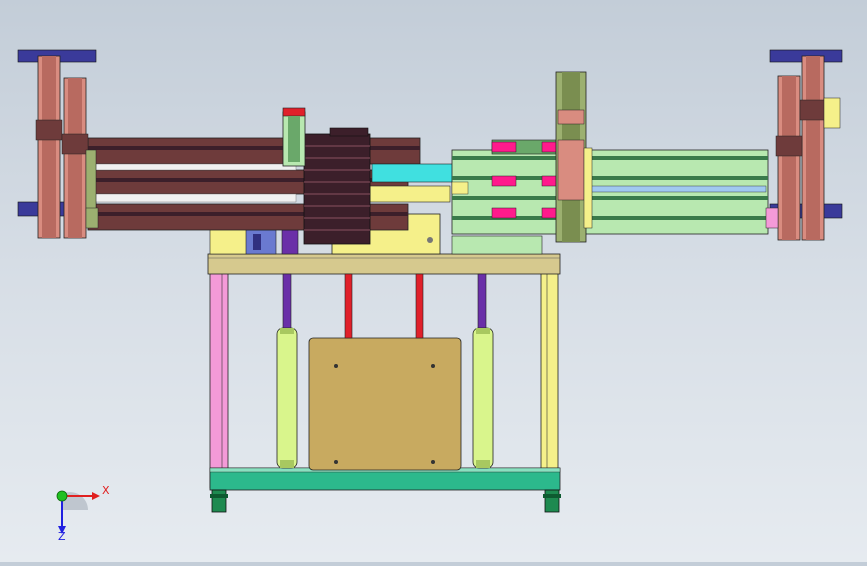 Image resolution: width=867 pixels, height=566 pixels. I want to click on column-right-center, so click(574, 157).